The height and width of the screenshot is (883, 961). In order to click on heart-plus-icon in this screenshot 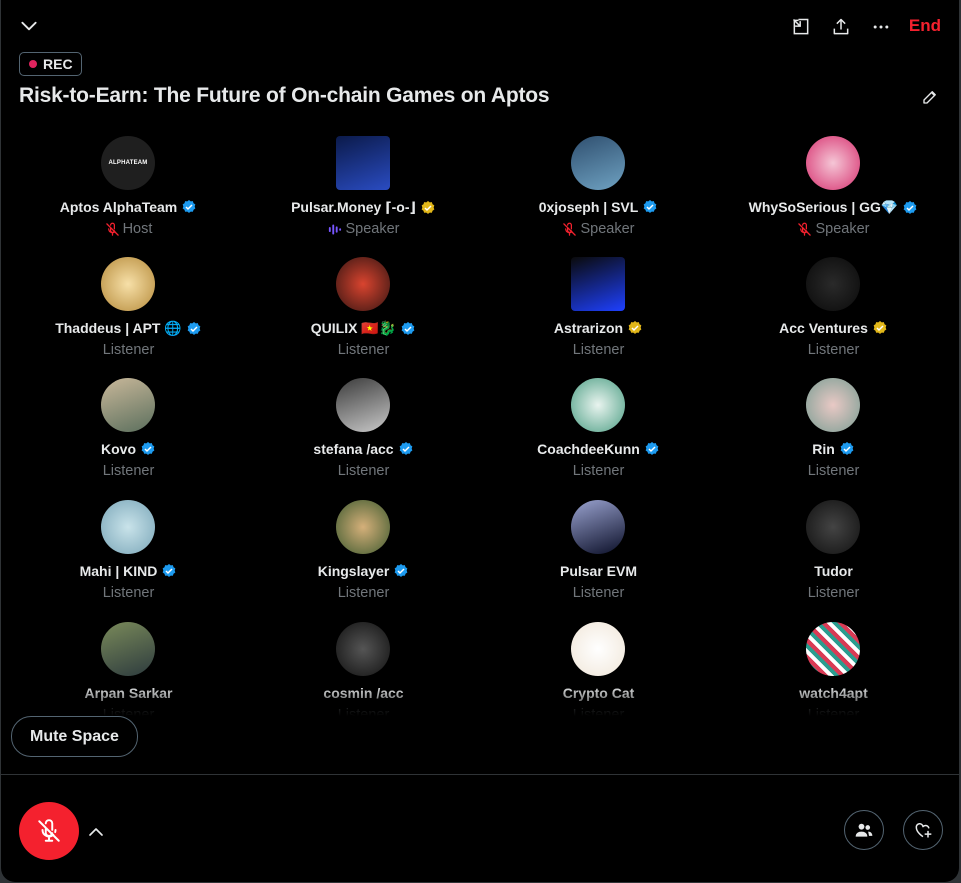, I will do `click(923, 830)`.